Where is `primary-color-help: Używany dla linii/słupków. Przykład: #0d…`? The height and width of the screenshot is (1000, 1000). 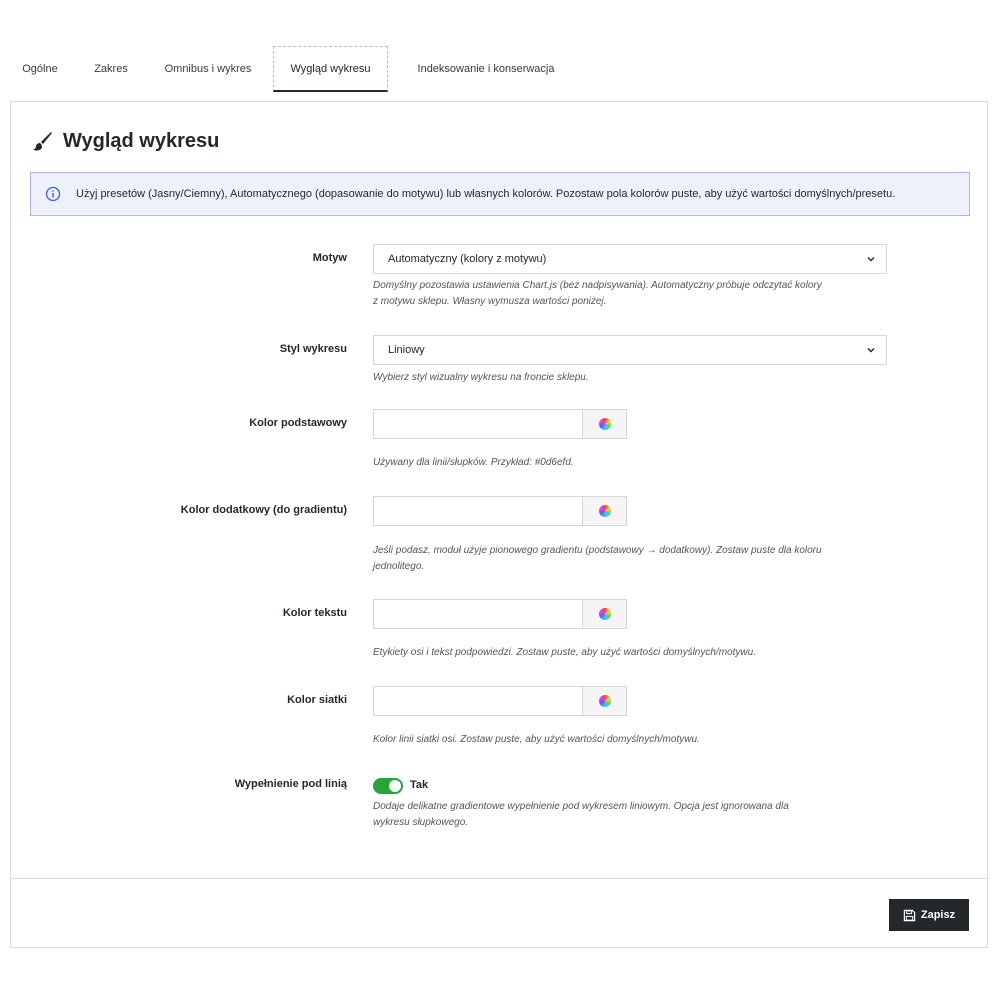 primary-color-help: Używany dla linii/słupków. Przykład: #0d… is located at coordinates (473, 462).